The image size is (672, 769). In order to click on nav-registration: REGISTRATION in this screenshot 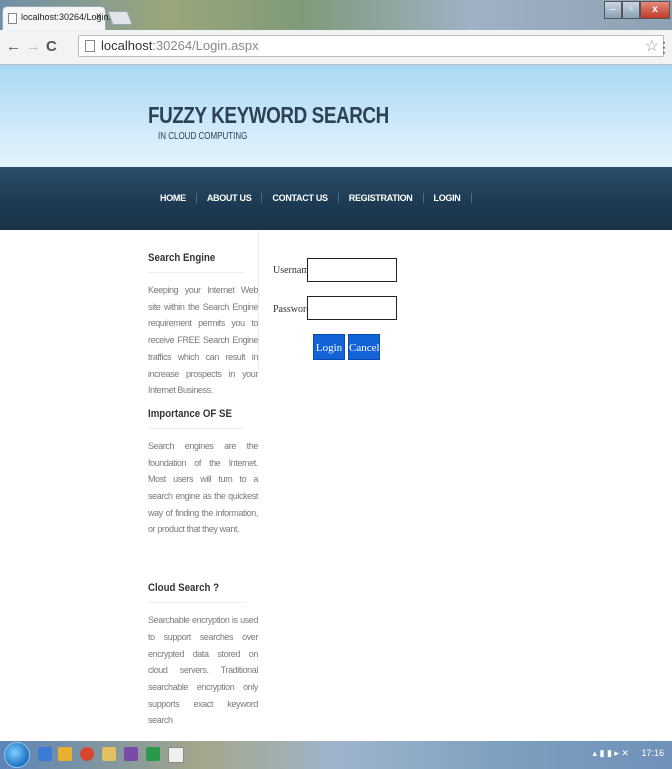, I will do `click(380, 198)`.